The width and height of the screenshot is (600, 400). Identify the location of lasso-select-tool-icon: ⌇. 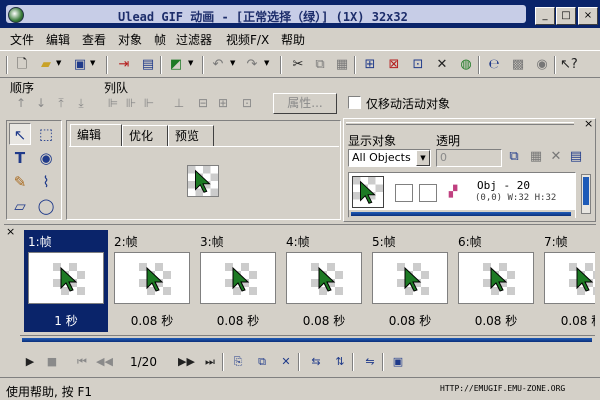
(46, 182).